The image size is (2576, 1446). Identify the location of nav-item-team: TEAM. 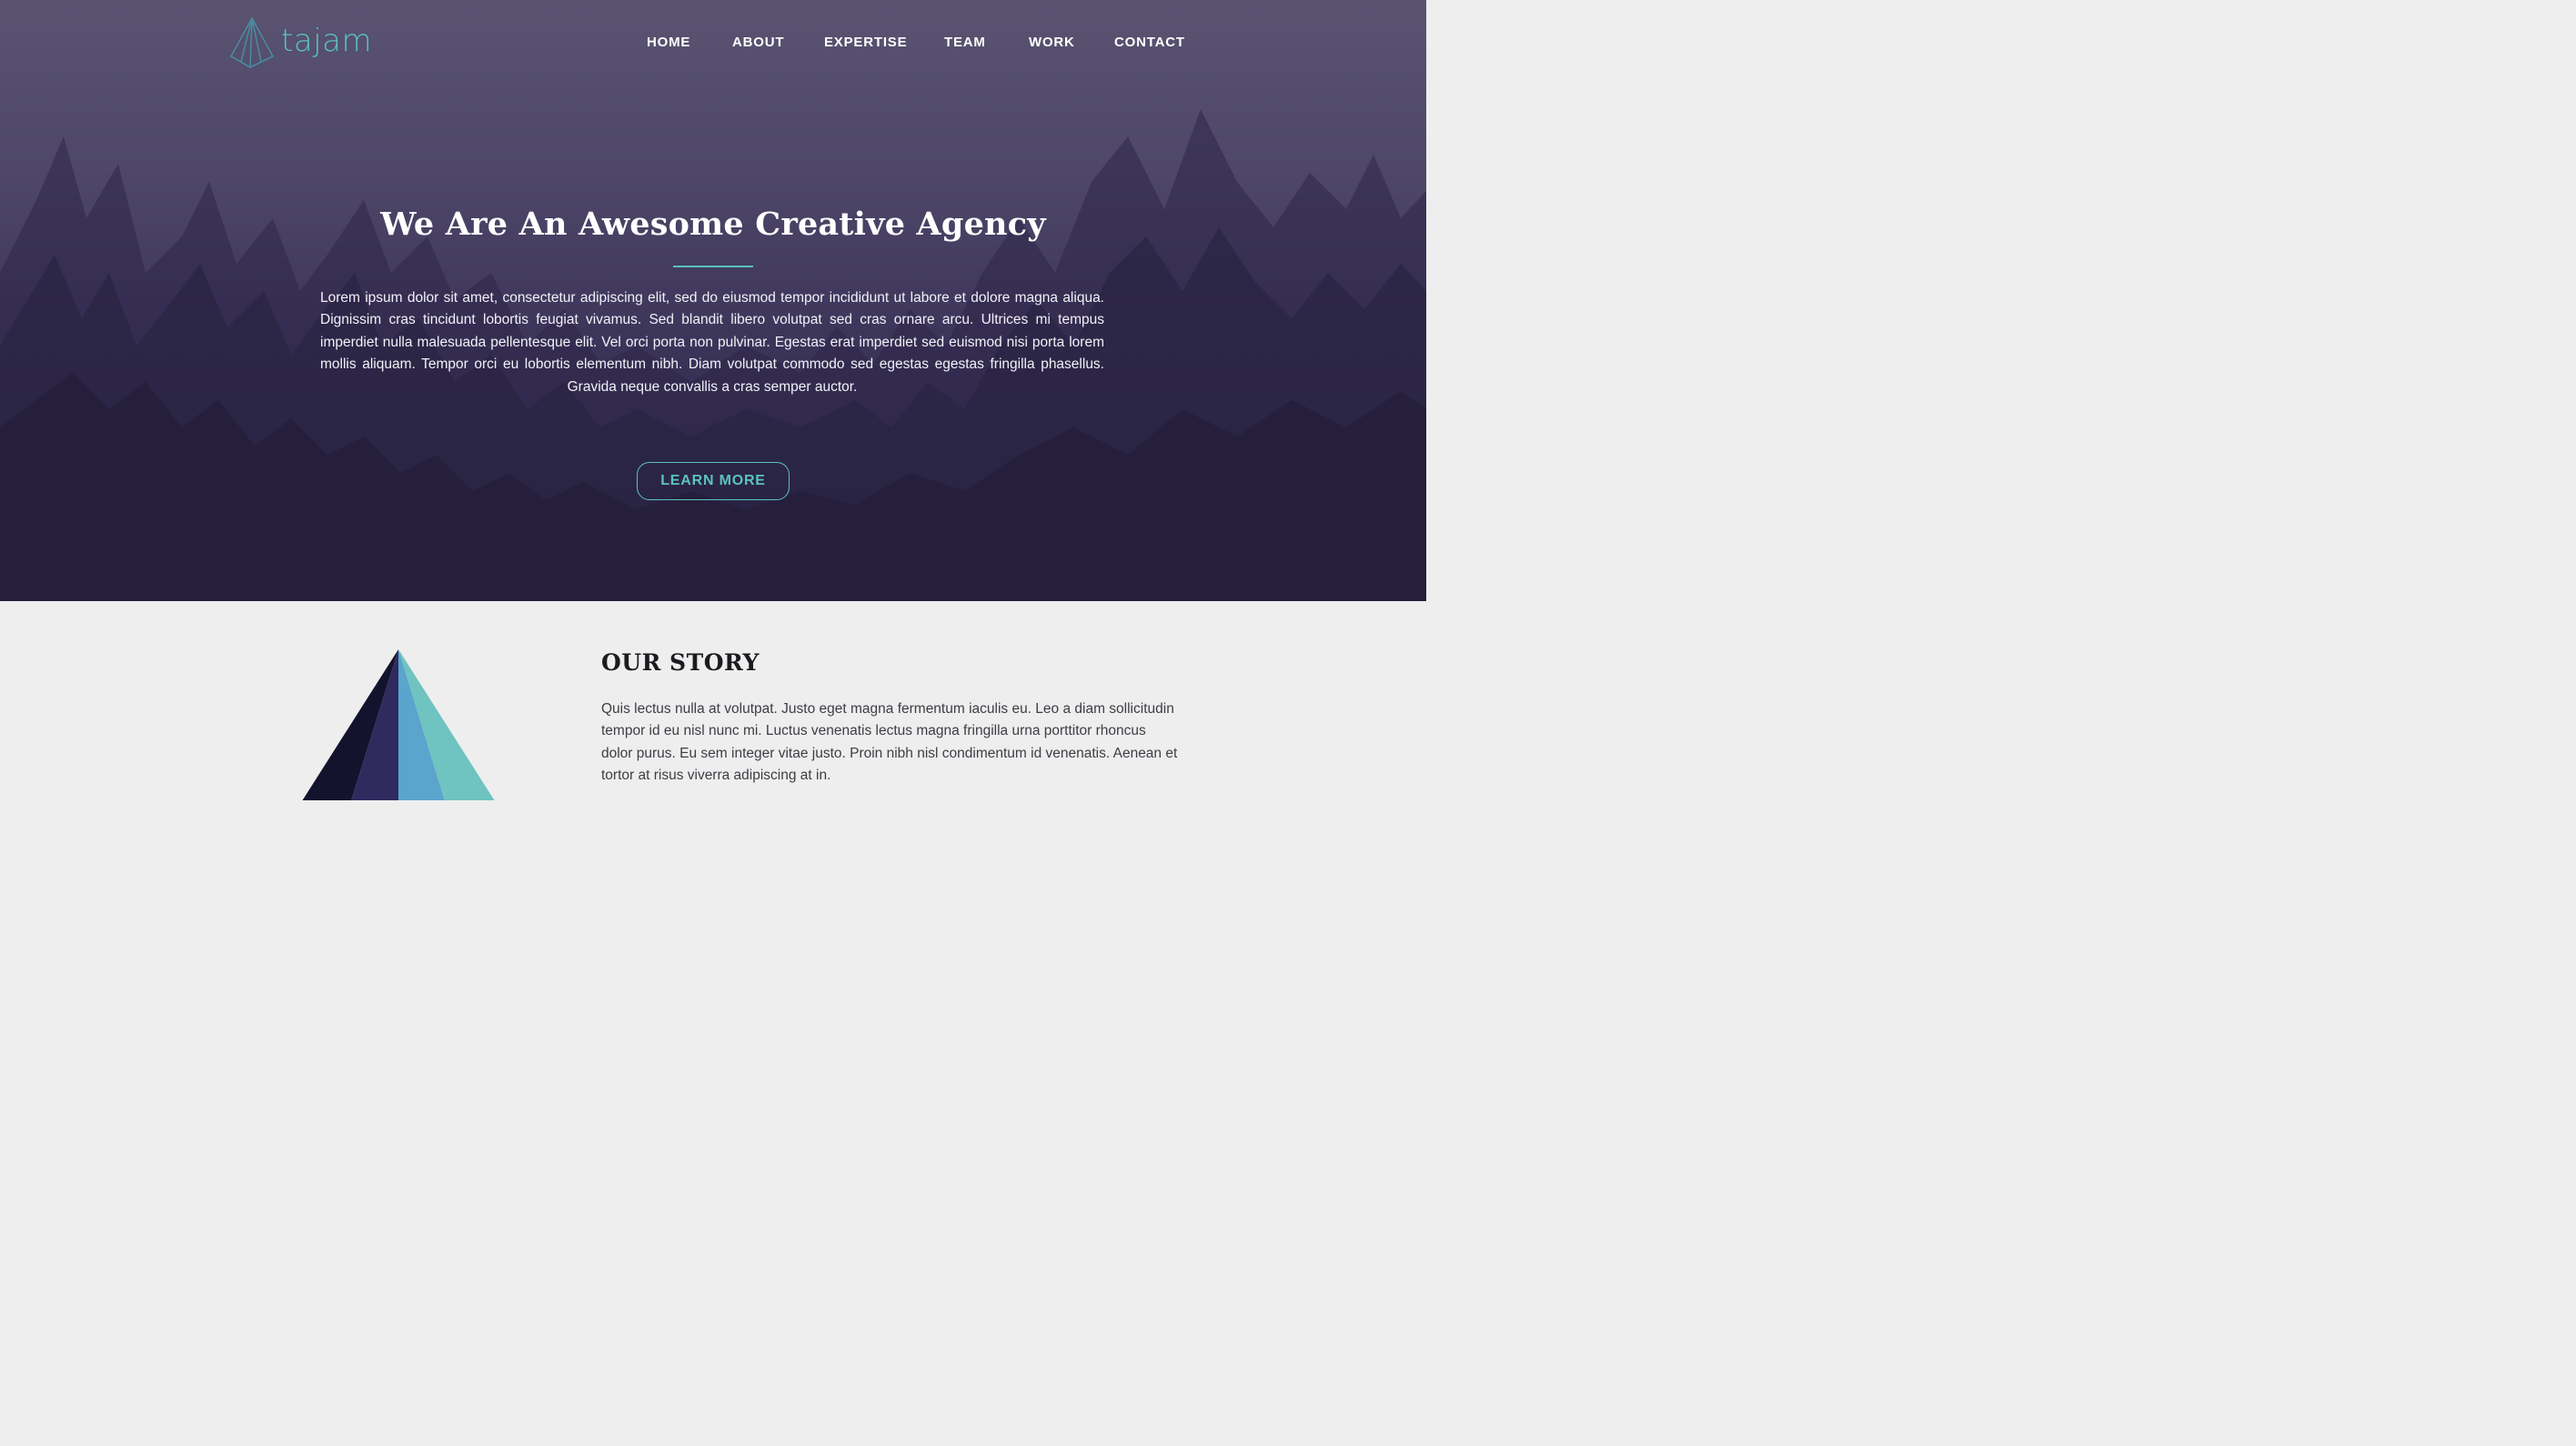
(965, 43).